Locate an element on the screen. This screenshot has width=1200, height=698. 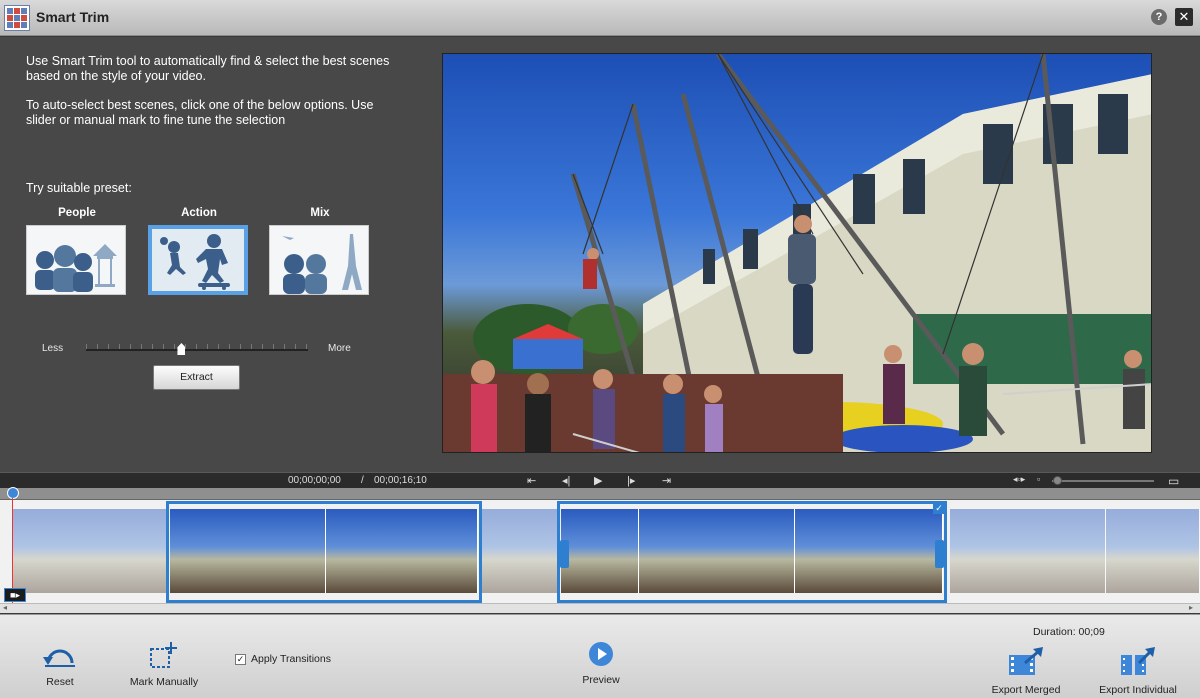
checkbox-icon: ✓ is located at coordinates (240, 659).